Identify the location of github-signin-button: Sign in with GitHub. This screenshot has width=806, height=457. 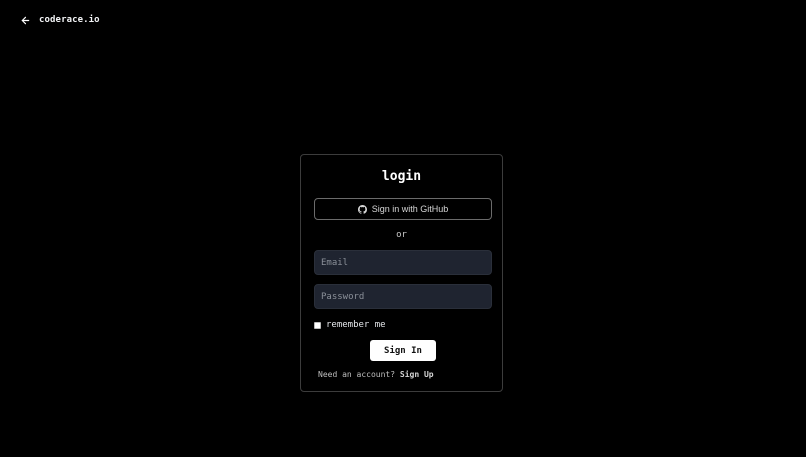
(403, 209).